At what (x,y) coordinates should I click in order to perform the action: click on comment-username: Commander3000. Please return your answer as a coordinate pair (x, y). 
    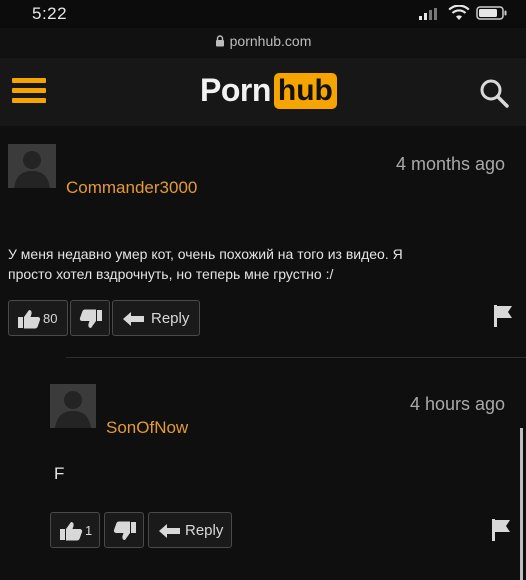
    Looking at the image, I should click on (131, 188).